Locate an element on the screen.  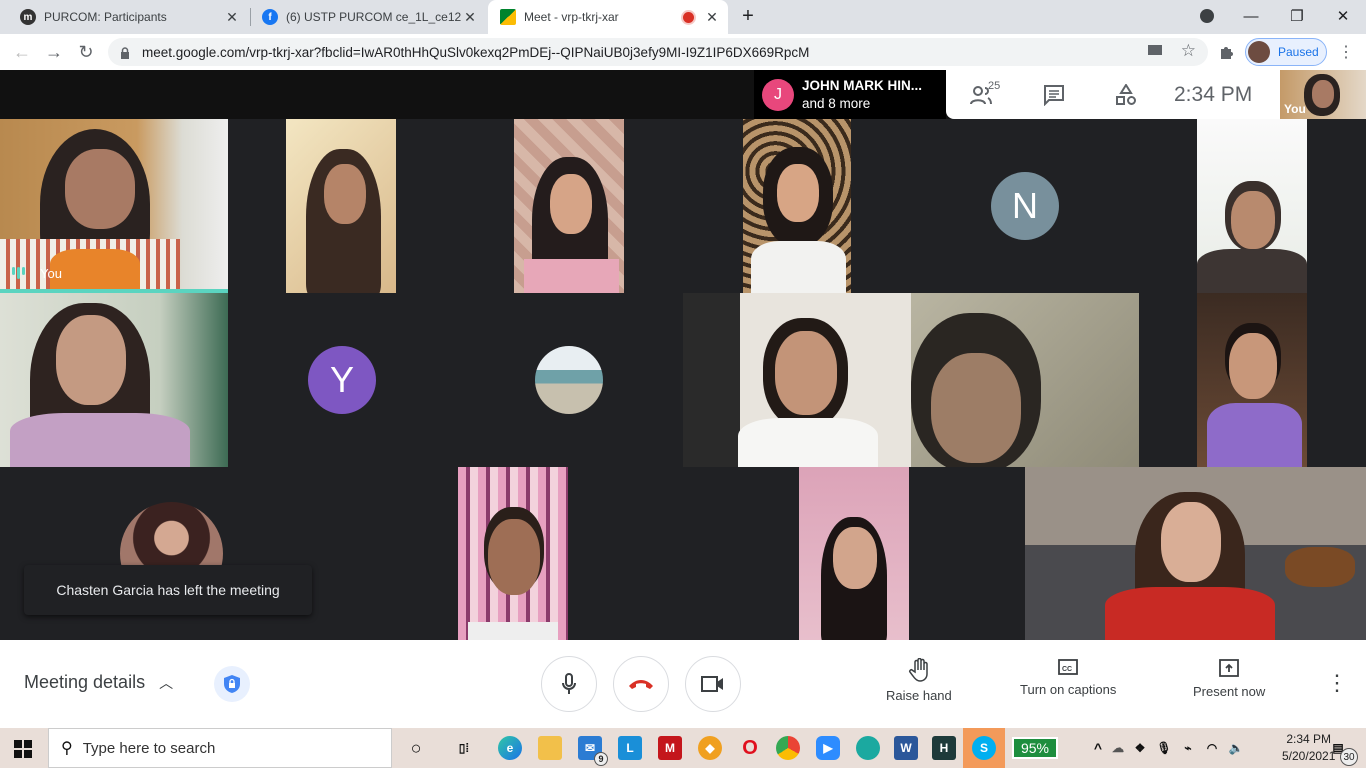
present-screen-icon is located at coordinates (1229, 668).